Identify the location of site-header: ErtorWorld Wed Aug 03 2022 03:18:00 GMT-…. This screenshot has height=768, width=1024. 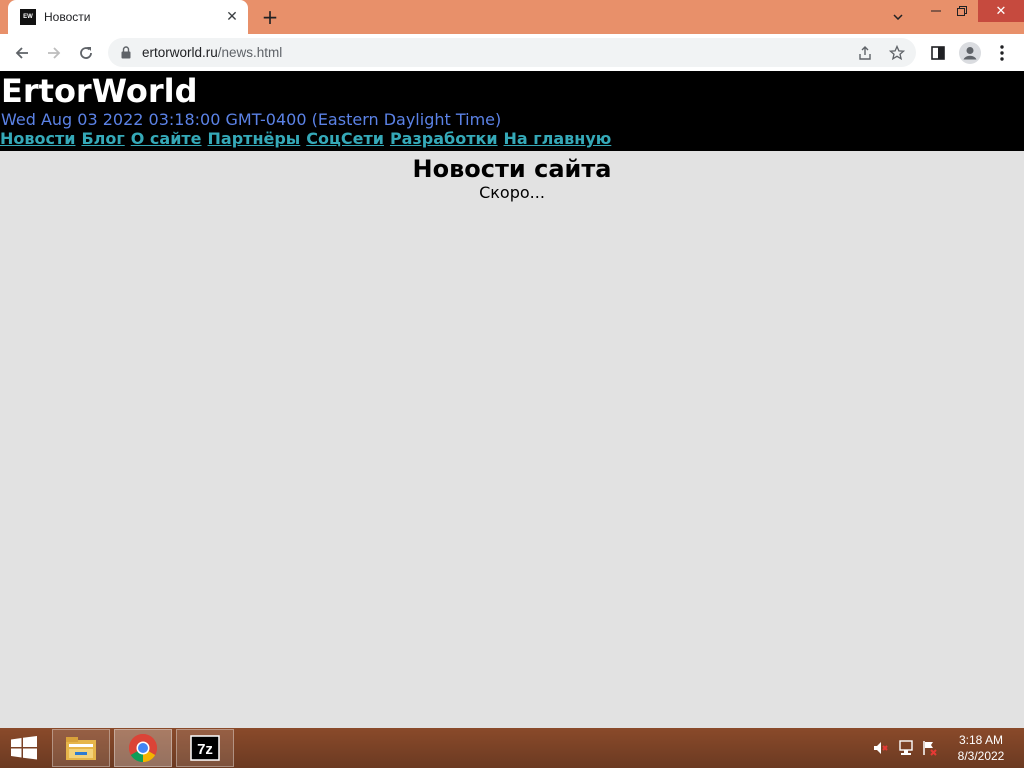
(512, 111).